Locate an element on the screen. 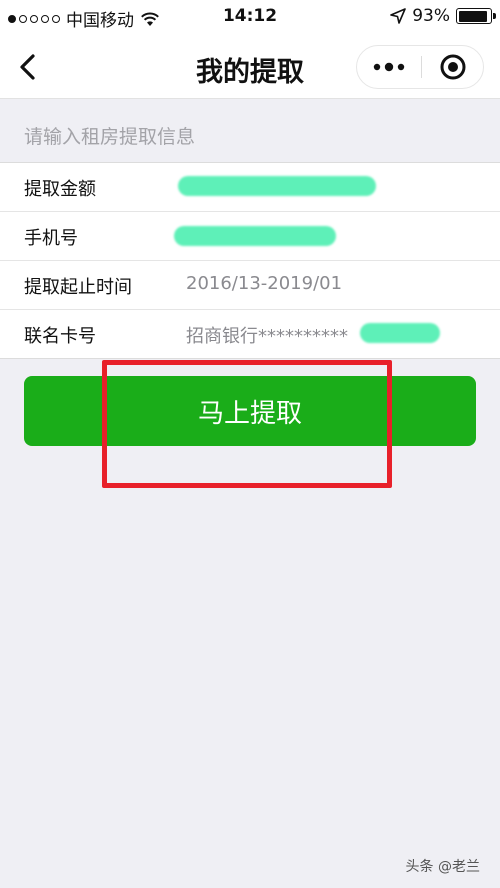 The image size is (500, 888). battery-icon is located at coordinates (476, 16).